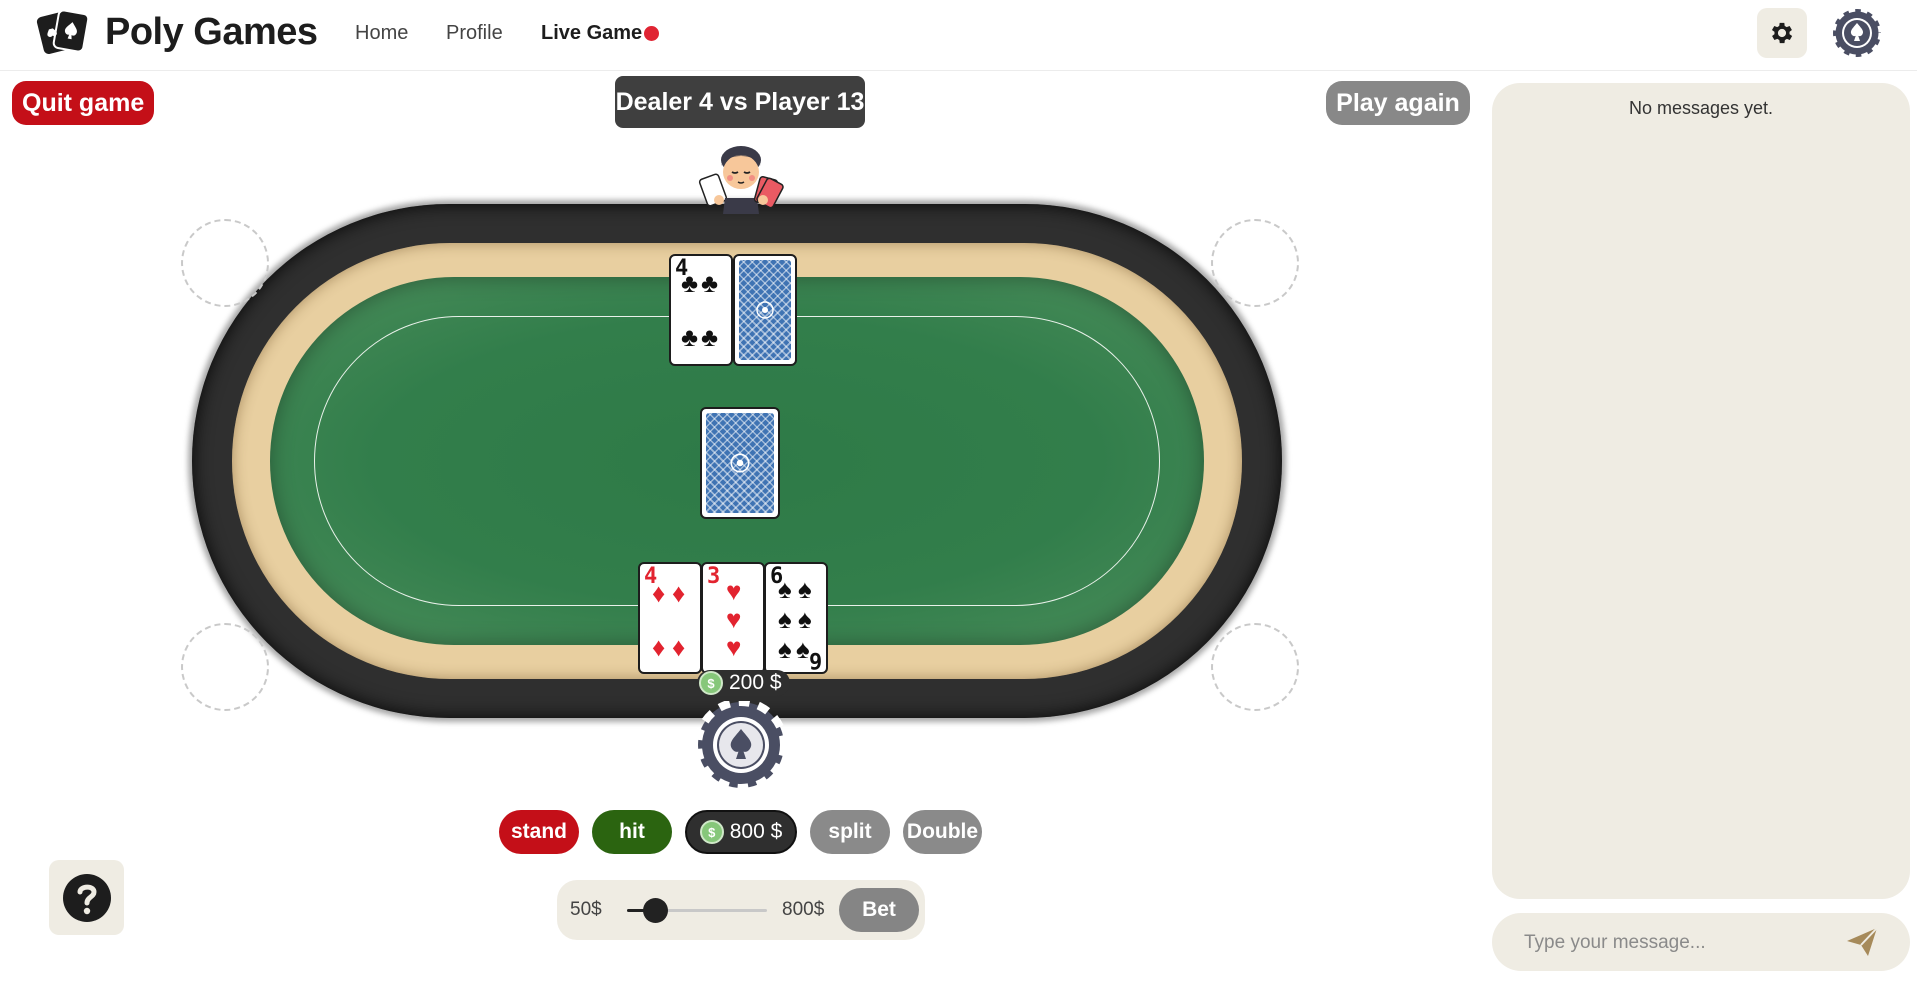 The image size is (1917, 981). I want to click on balance-value: 800 $, so click(756, 831).